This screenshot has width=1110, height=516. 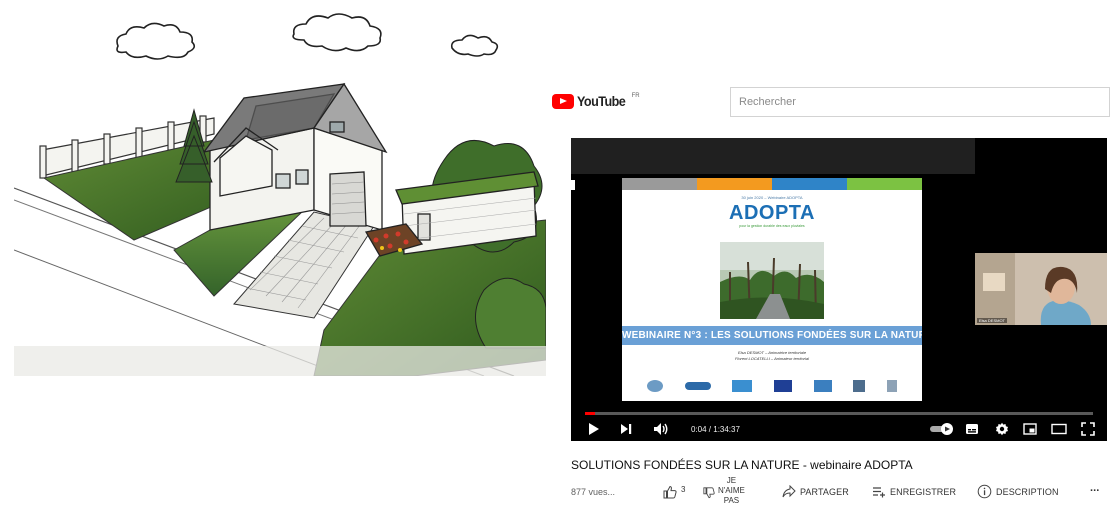 I want to click on subtitles-button, so click(x=972, y=429).